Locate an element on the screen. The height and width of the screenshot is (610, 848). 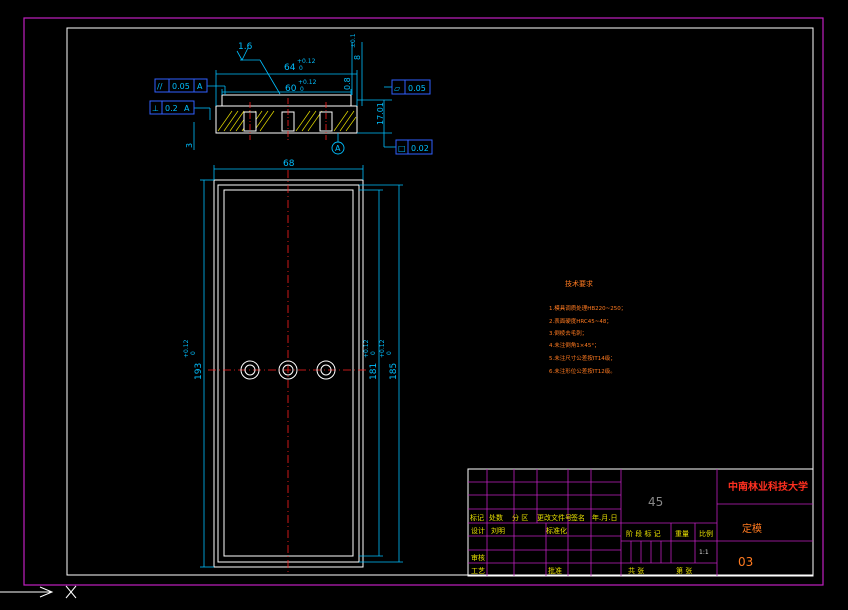
ucs-arrow-icon is located at coordinates (27, 592).